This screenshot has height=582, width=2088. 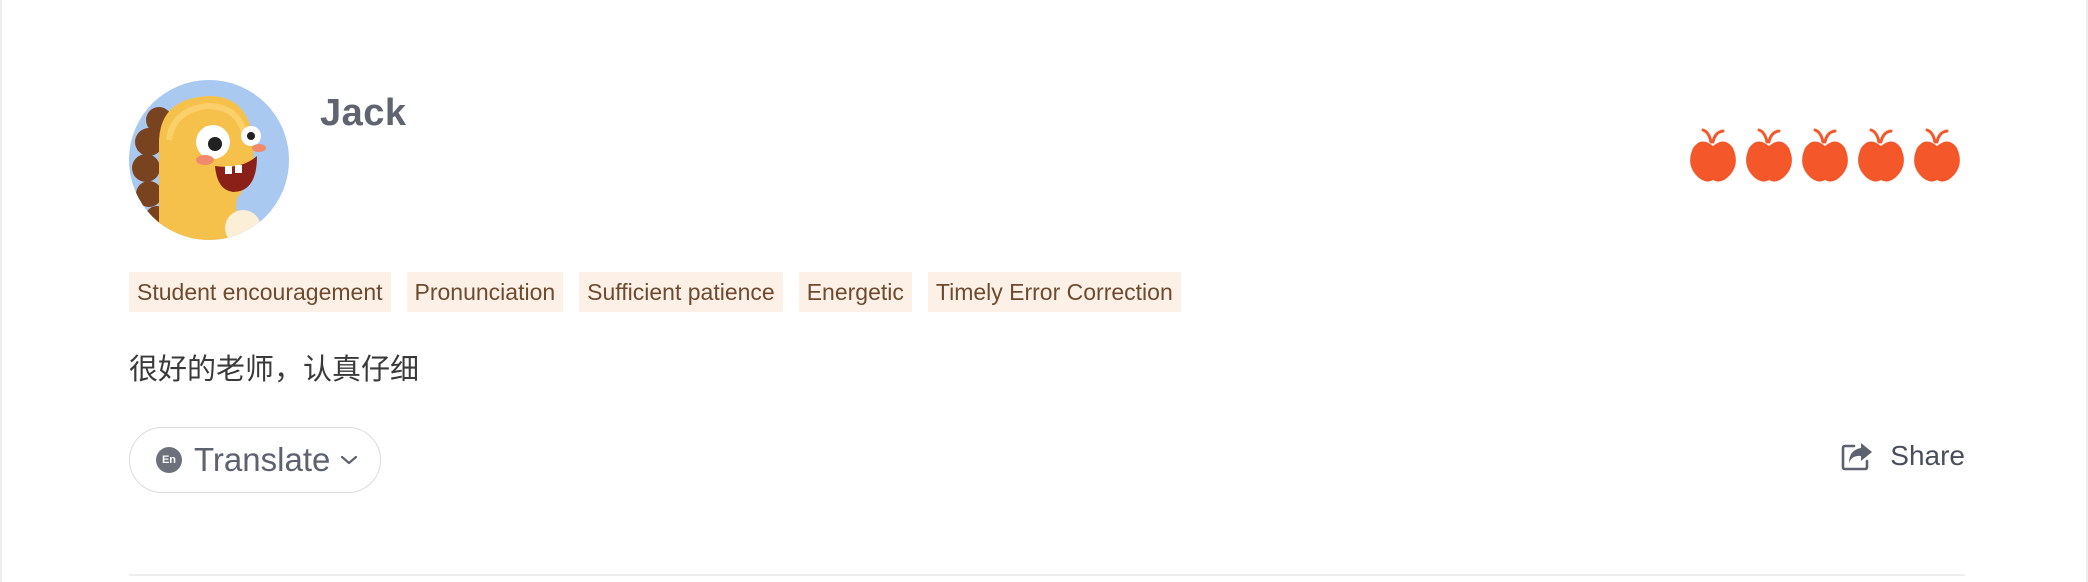 What do you see at coordinates (681, 292) in the screenshot?
I see `review-tag: Sufficient patience` at bounding box center [681, 292].